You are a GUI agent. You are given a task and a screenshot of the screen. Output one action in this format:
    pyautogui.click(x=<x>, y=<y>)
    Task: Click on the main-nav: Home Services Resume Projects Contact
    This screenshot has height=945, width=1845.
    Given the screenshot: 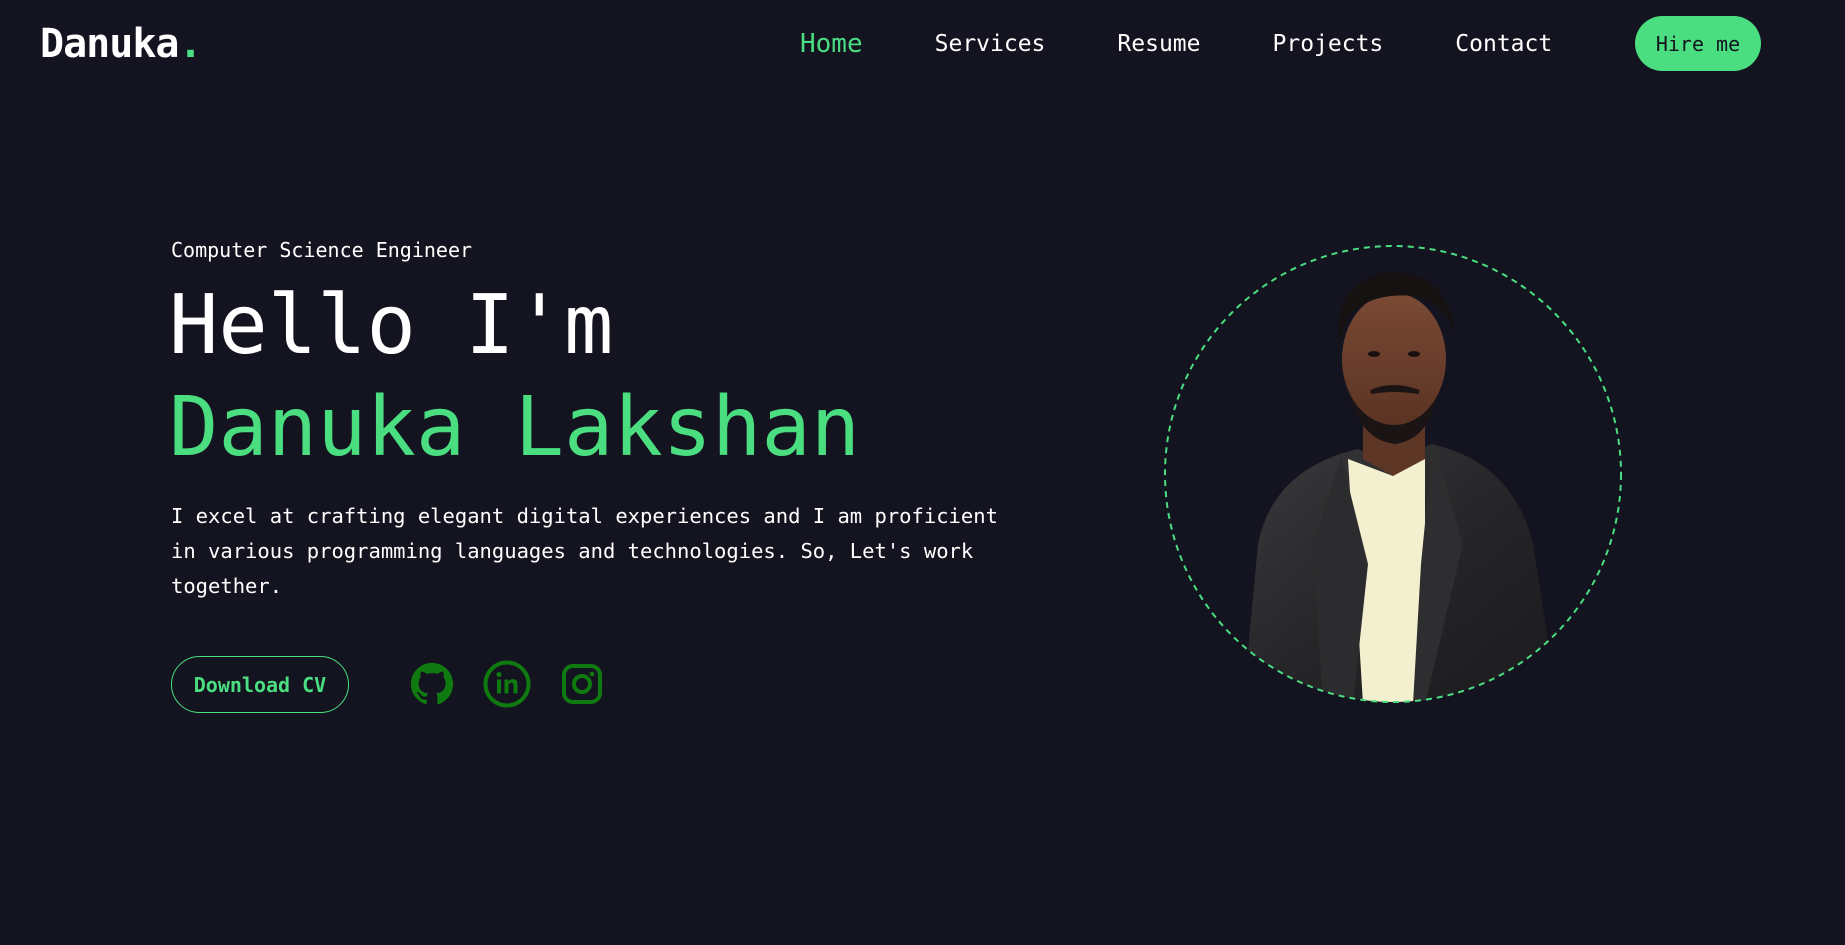 What is the action you would take?
    pyautogui.click(x=1212, y=44)
    